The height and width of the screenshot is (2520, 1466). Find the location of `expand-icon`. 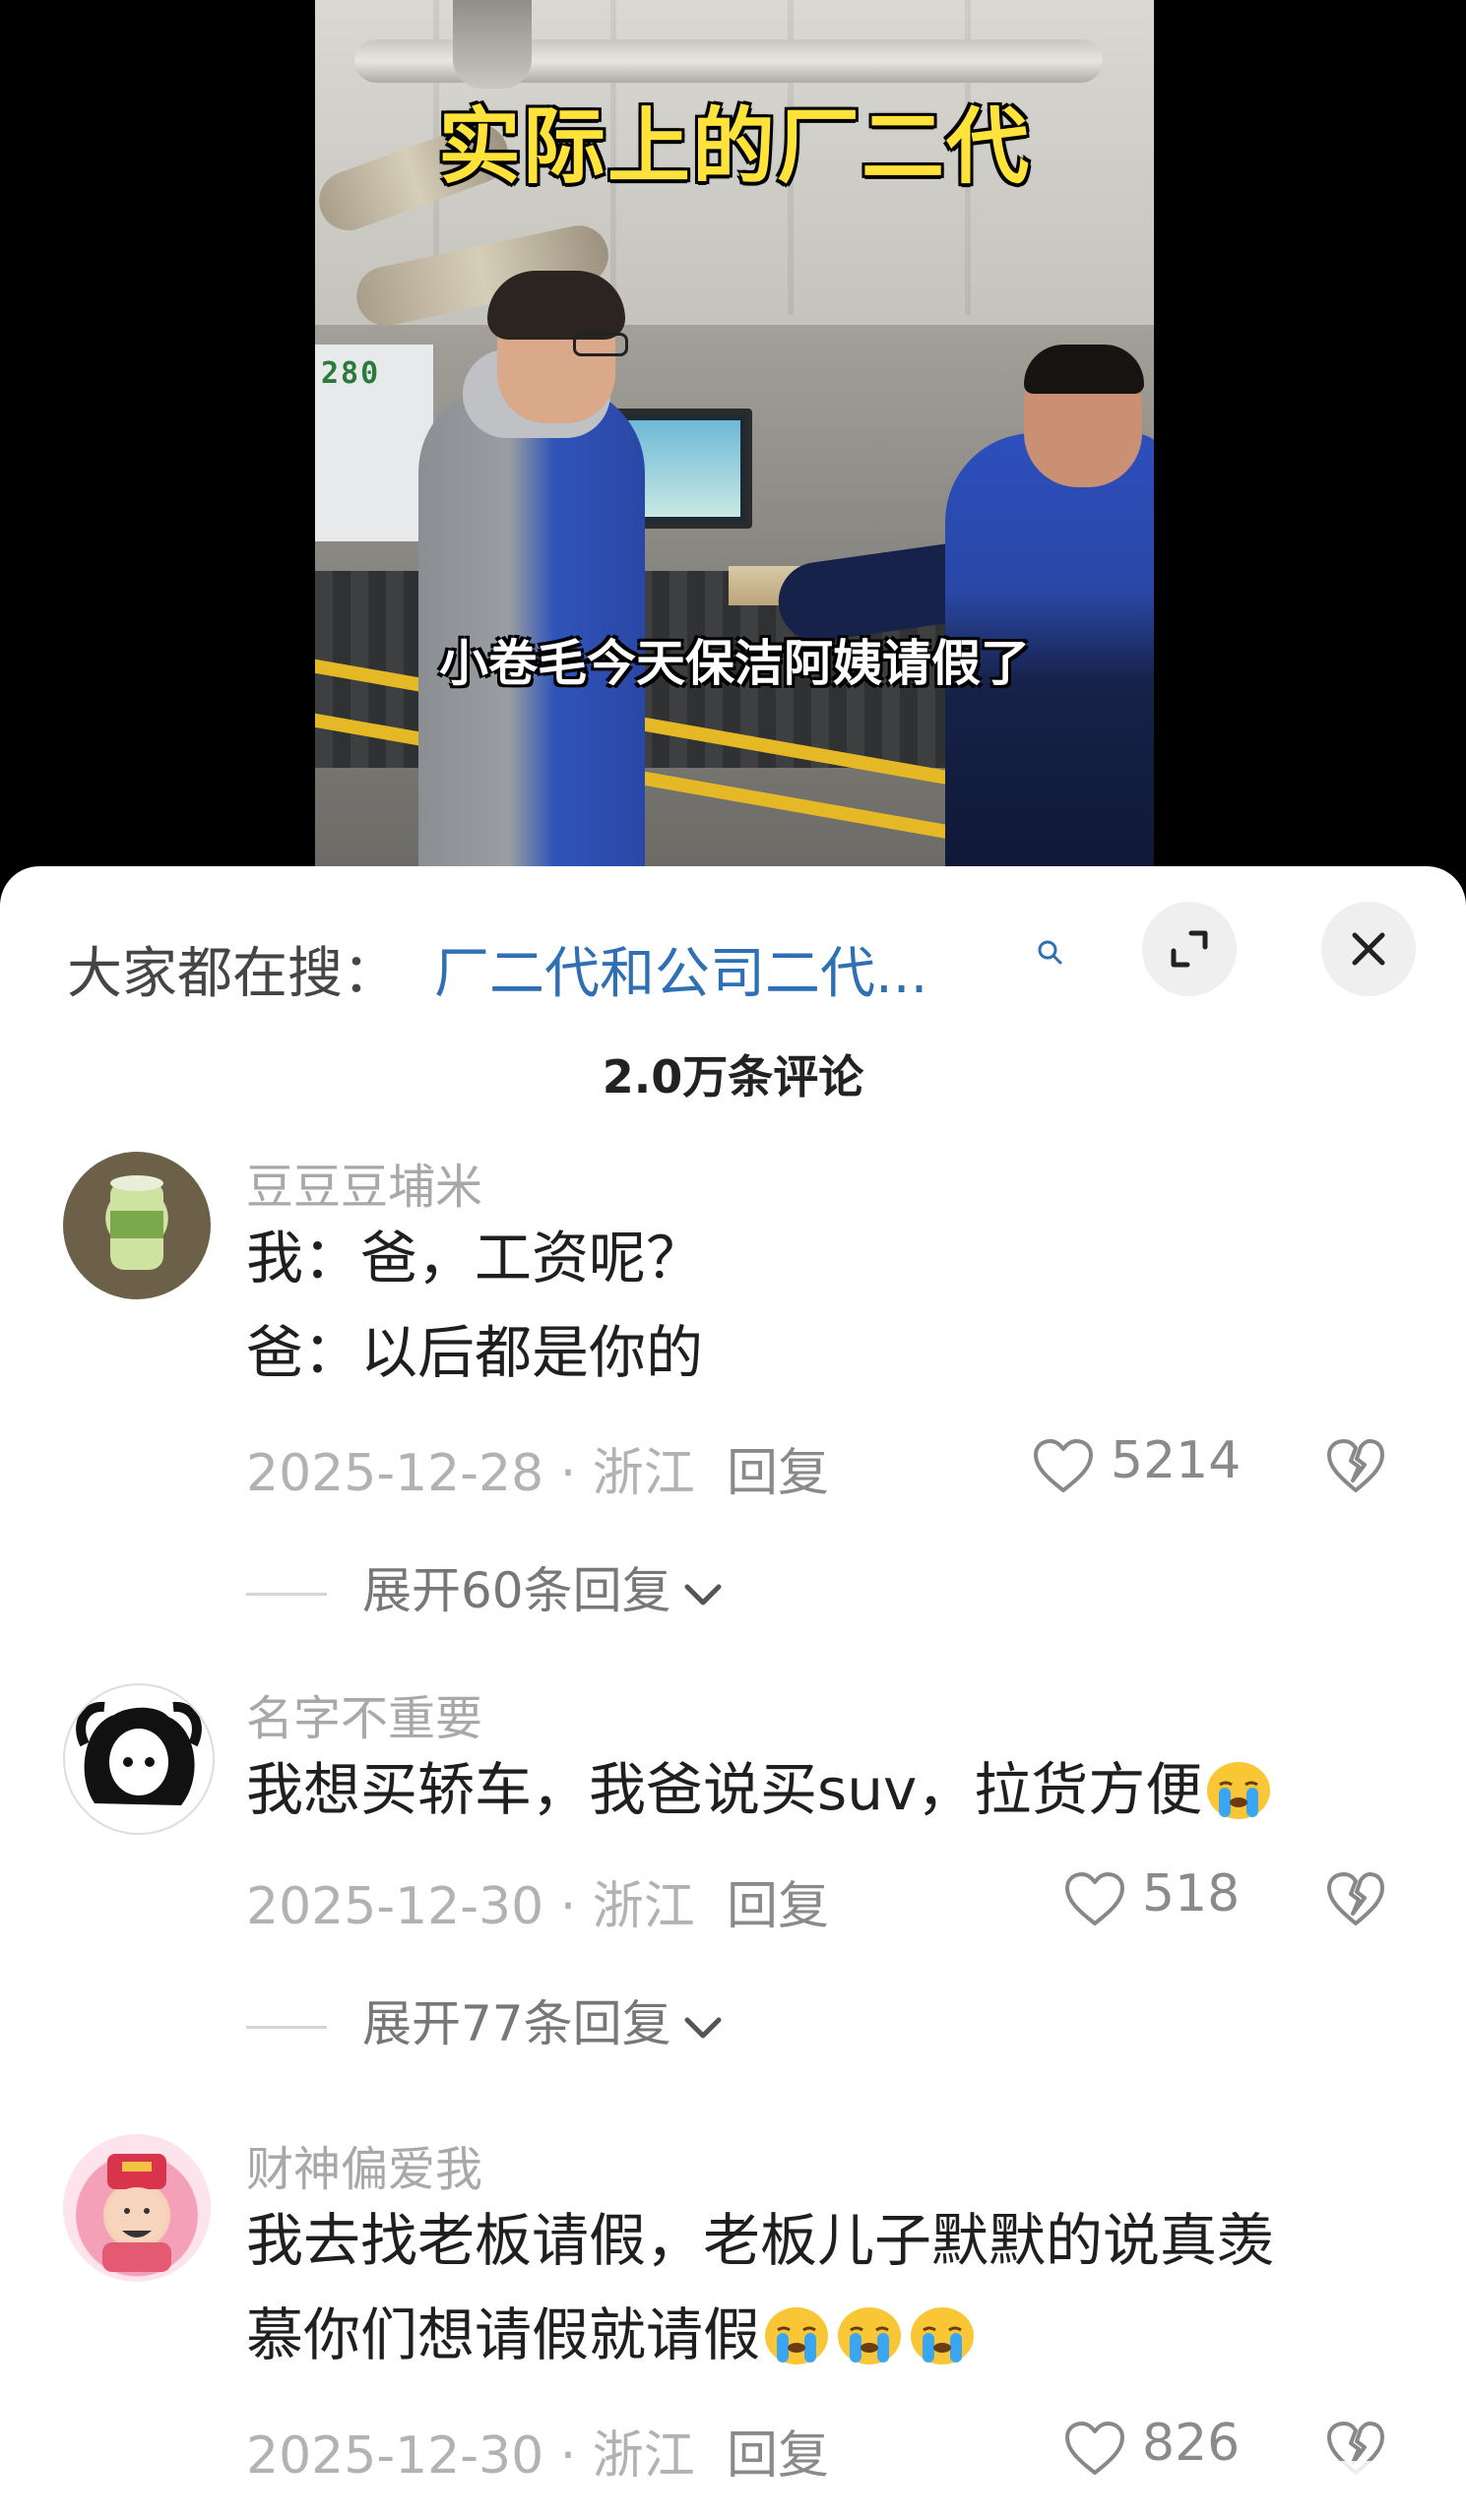

expand-icon is located at coordinates (1190, 949).